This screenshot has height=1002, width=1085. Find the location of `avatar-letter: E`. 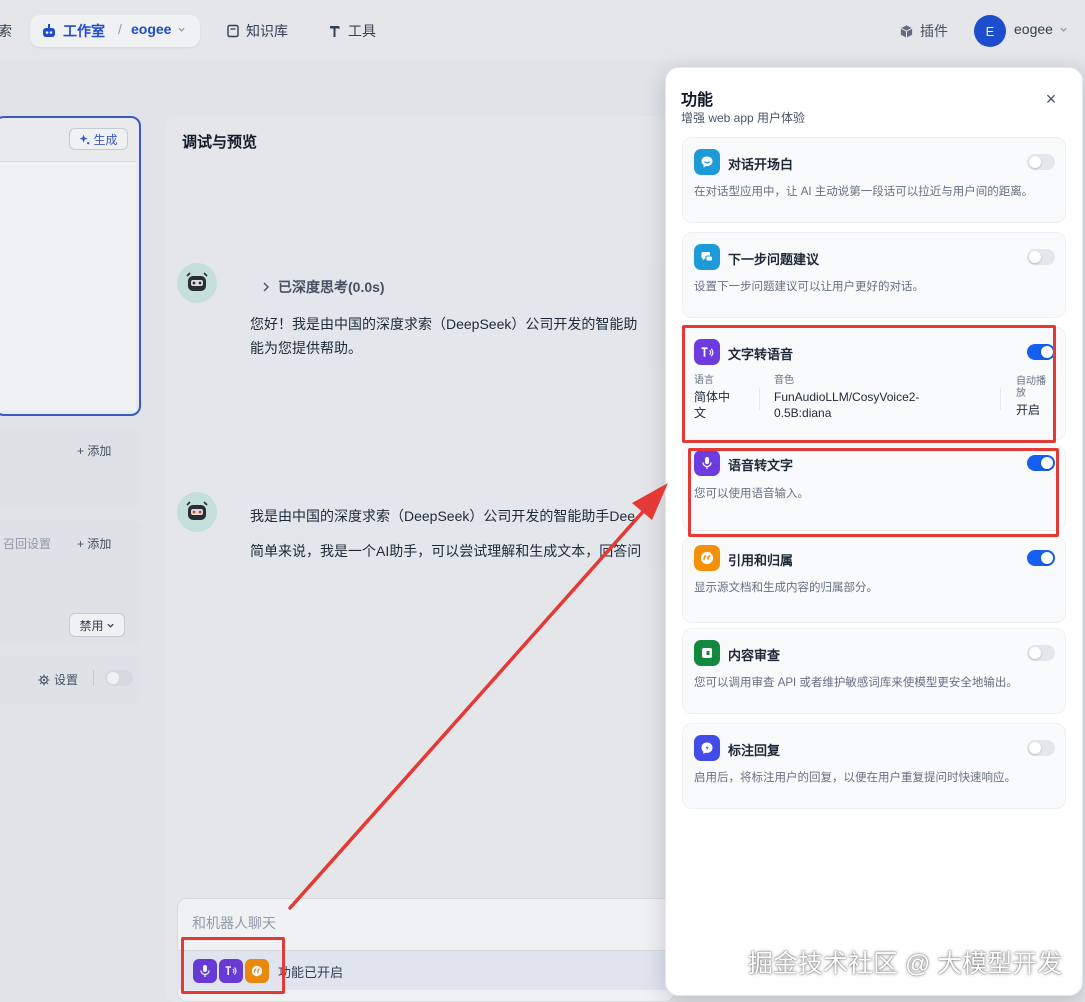

avatar-letter: E is located at coordinates (990, 31).